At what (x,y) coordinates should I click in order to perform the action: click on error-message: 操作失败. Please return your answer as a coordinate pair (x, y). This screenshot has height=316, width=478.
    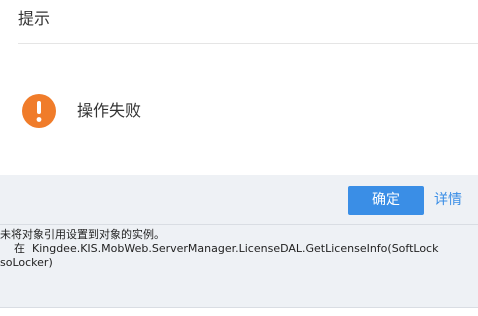
    Looking at the image, I should click on (109, 110).